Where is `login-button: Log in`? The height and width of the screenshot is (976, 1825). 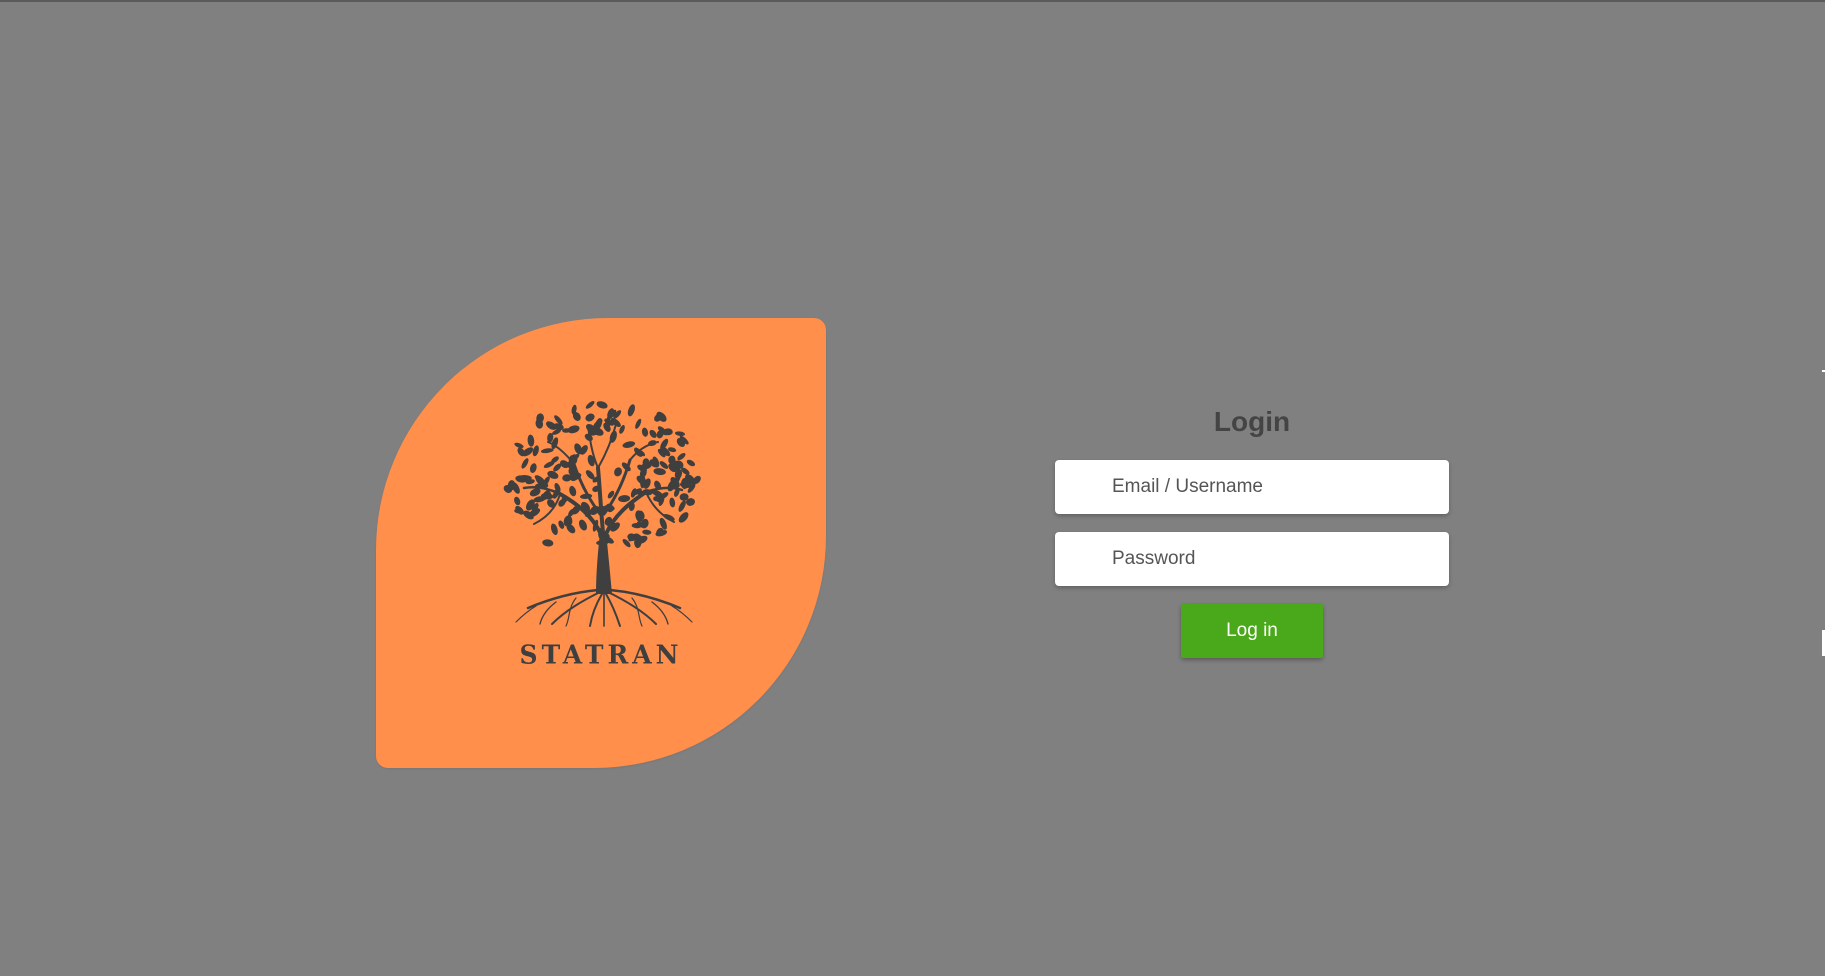
login-button: Log in is located at coordinates (1252, 631).